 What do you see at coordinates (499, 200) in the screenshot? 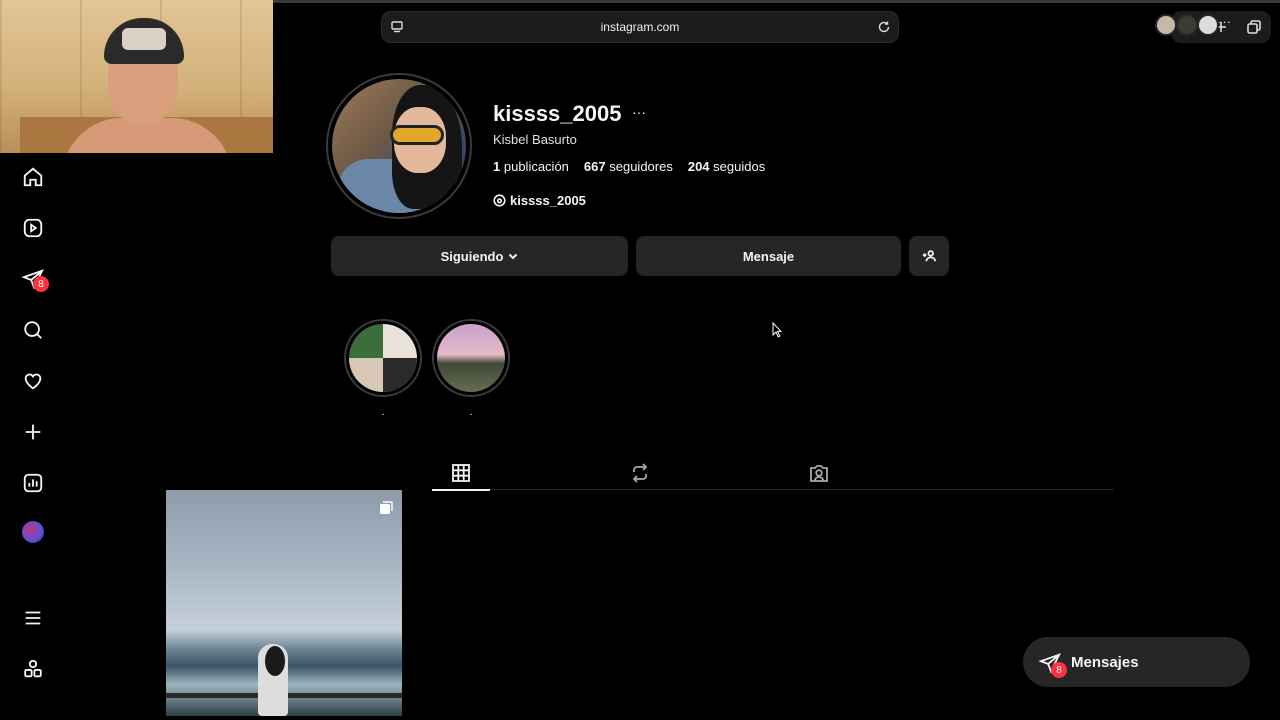
I see `threads-icon` at bounding box center [499, 200].